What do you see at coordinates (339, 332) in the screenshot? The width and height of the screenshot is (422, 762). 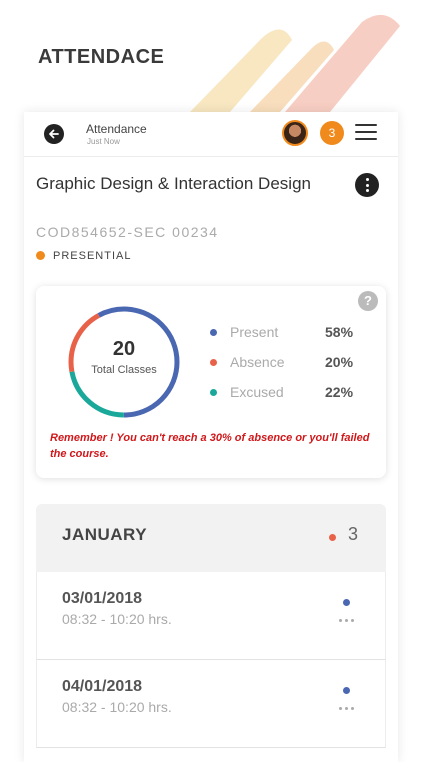 I see `legend-present-percent: 58%` at bounding box center [339, 332].